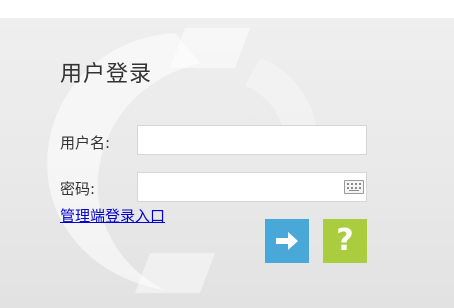 Image resolution: width=454 pixels, height=308 pixels. Describe the element at coordinates (227, 9) in the screenshot. I see `top-strip` at that location.